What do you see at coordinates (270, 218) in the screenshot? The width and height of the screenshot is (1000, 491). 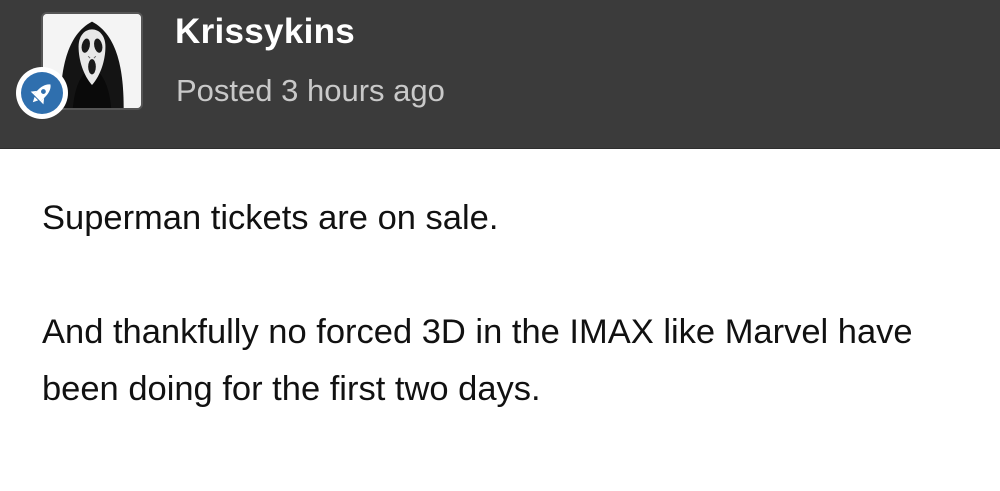 I see `post-paragraph: Superman tickets are on sale.` at bounding box center [270, 218].